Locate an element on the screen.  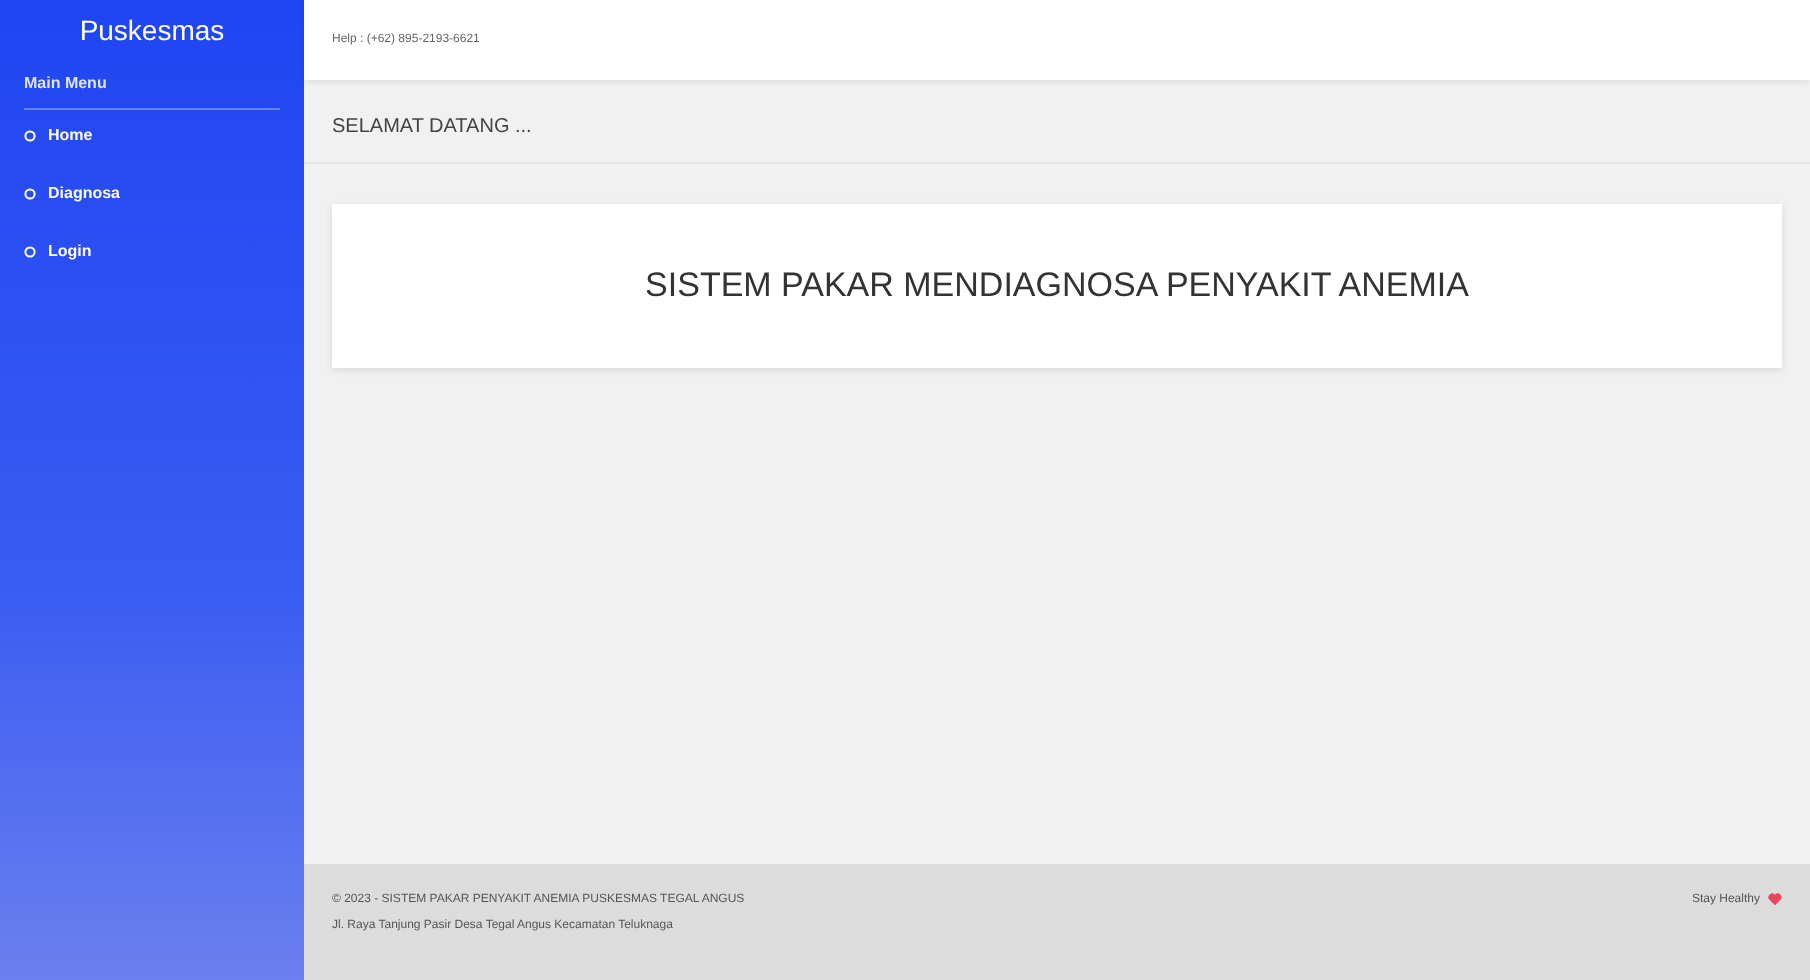
menu-item: Login is located at coordinates (152, 255).